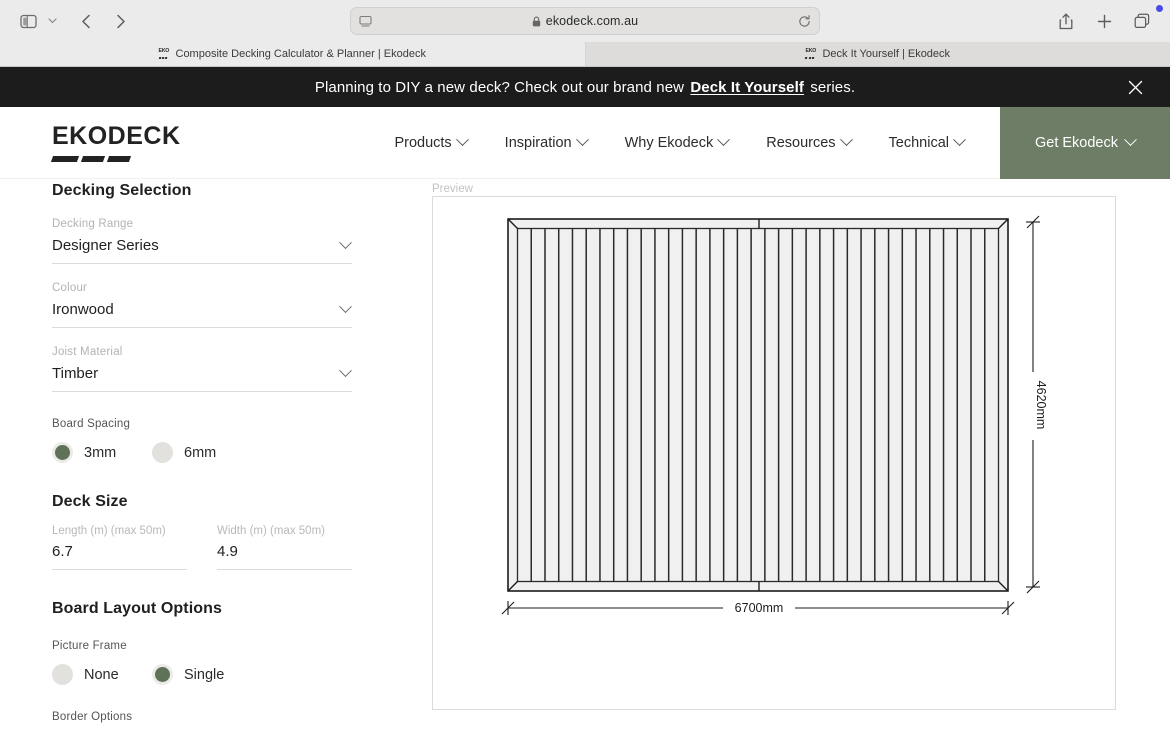 This screenshot has width=1170, height=731. Describe the element at coordinates (119, 555) in the screenshot. I see `deck-length-input: 6.7` at that location.